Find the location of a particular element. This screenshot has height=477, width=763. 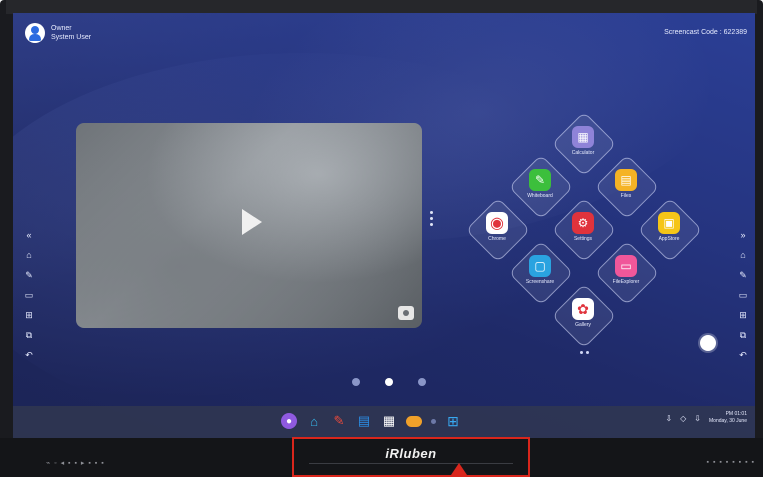

appstore-icon: ▣ is located at coordinates (669, 223).